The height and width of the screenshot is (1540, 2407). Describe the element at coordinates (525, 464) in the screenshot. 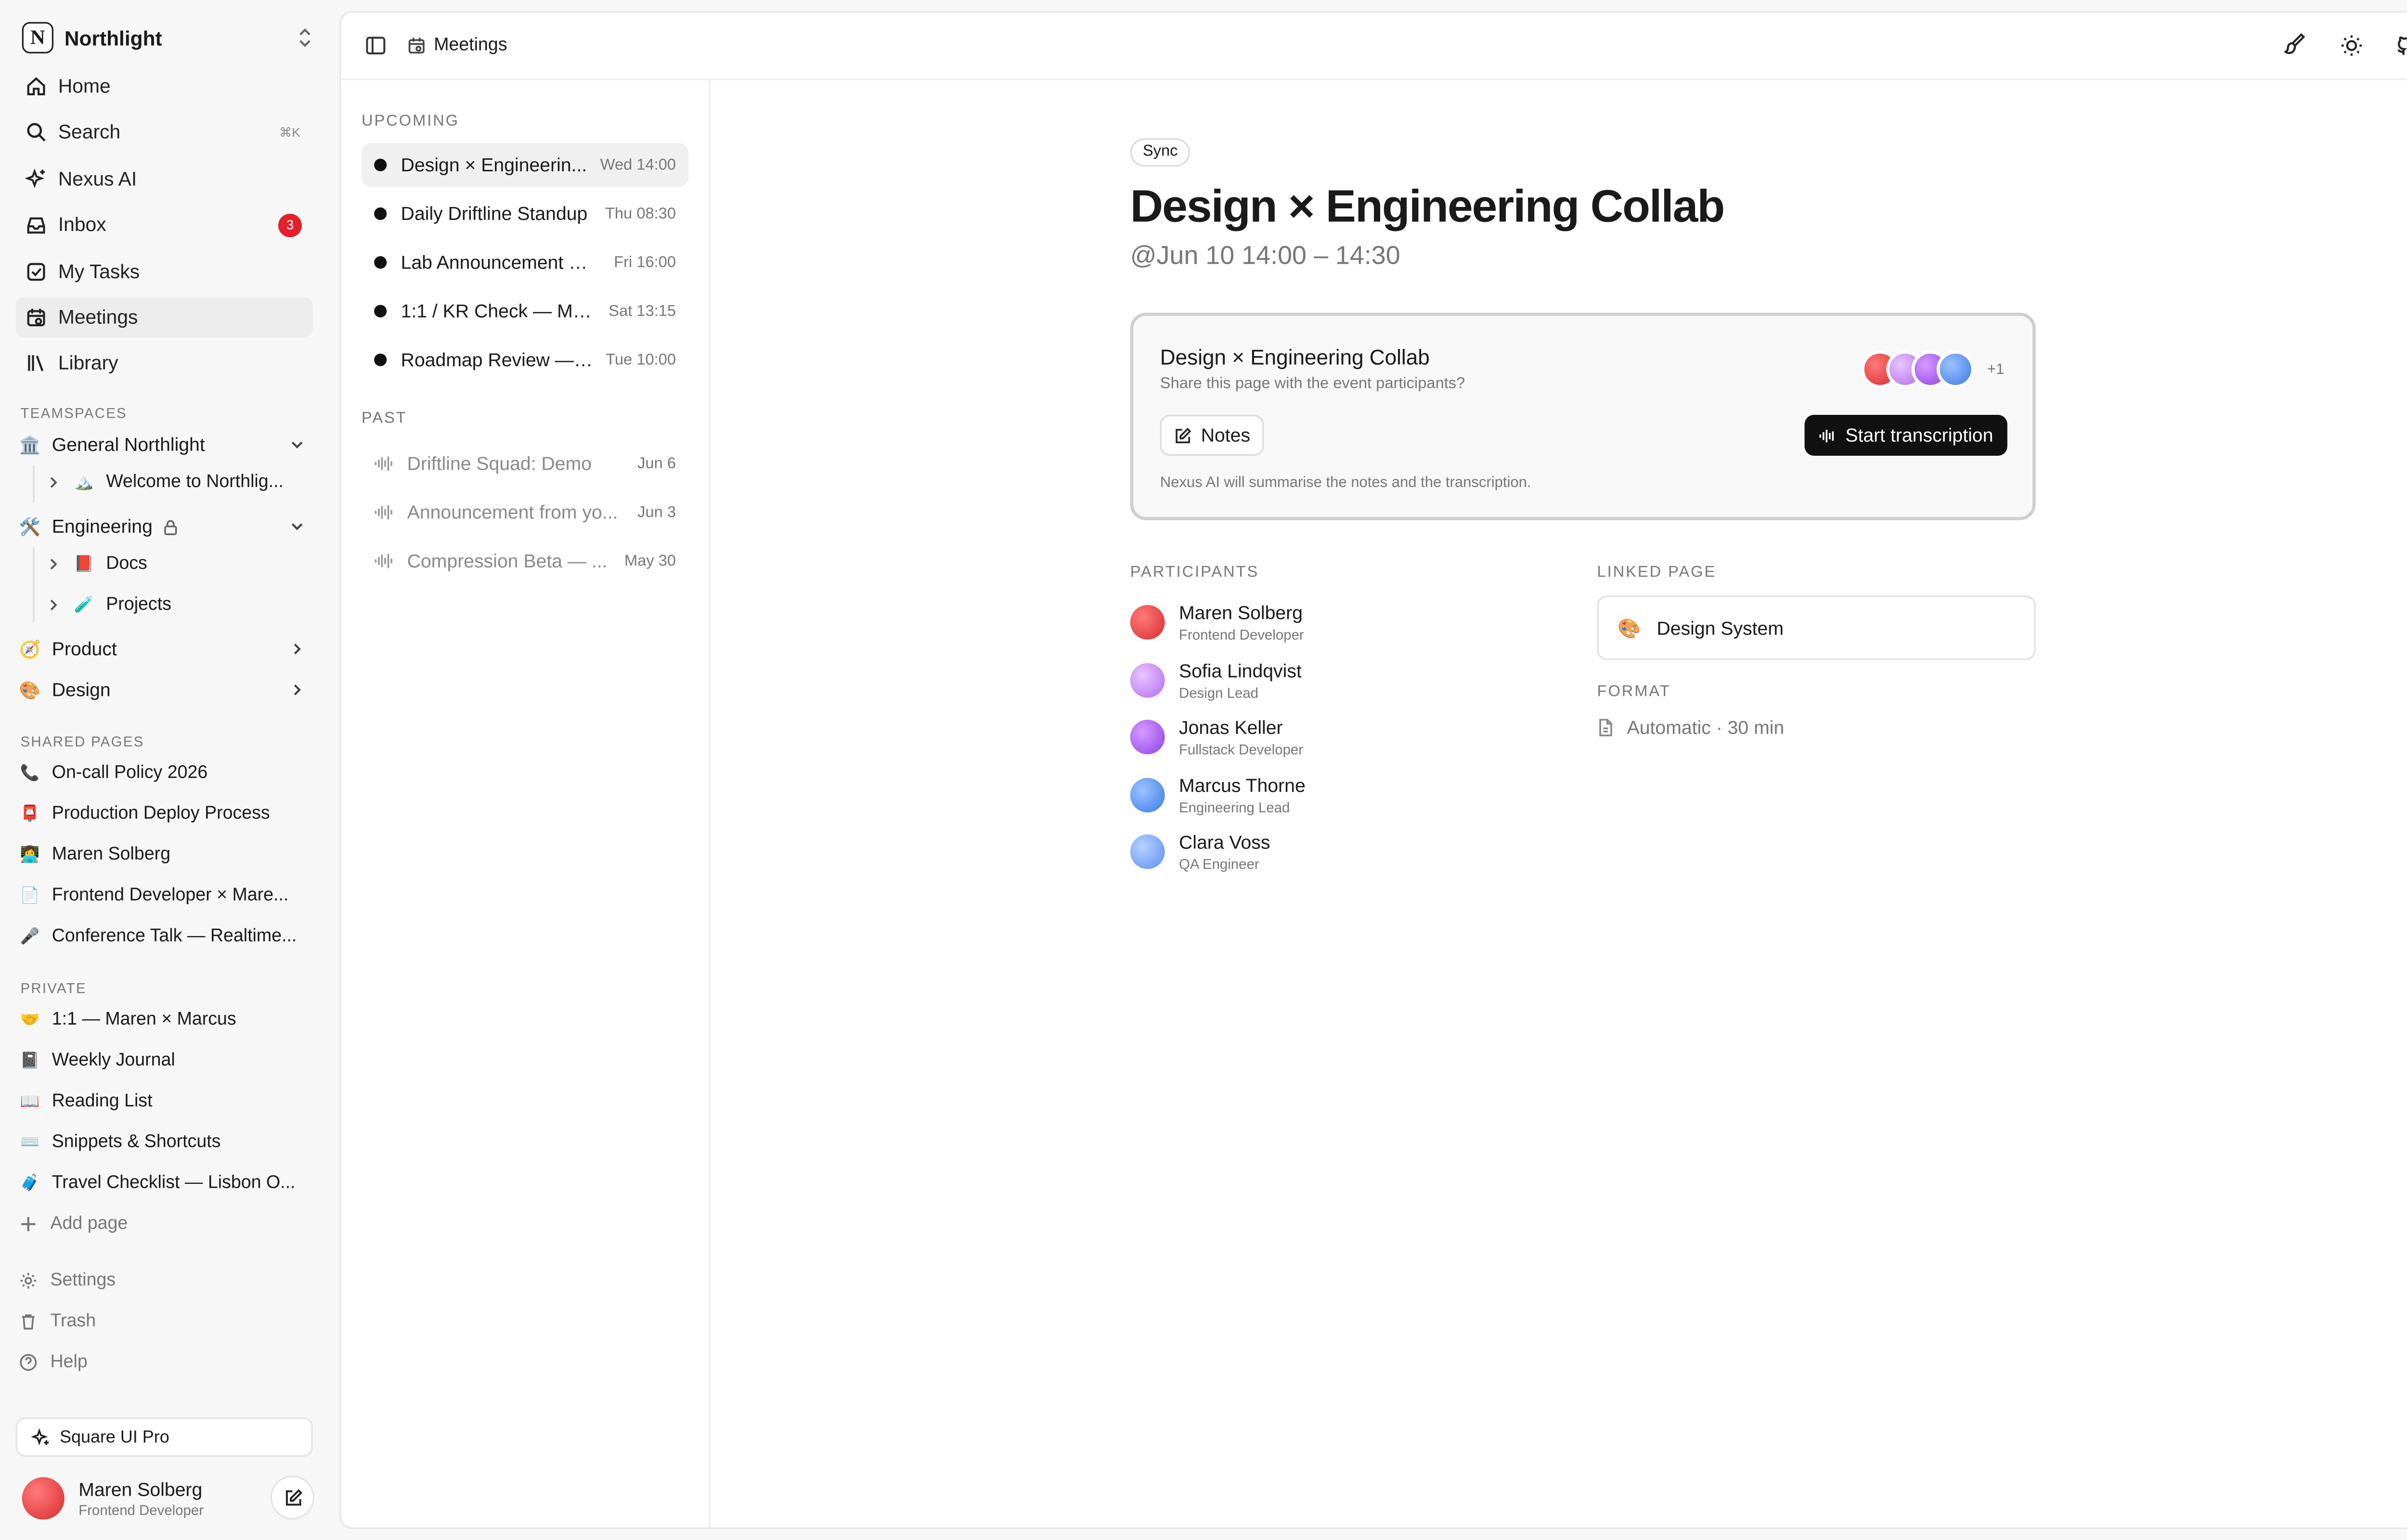

I see `meeting-row: Driftline Squad: Demo Jun 6` at that location.